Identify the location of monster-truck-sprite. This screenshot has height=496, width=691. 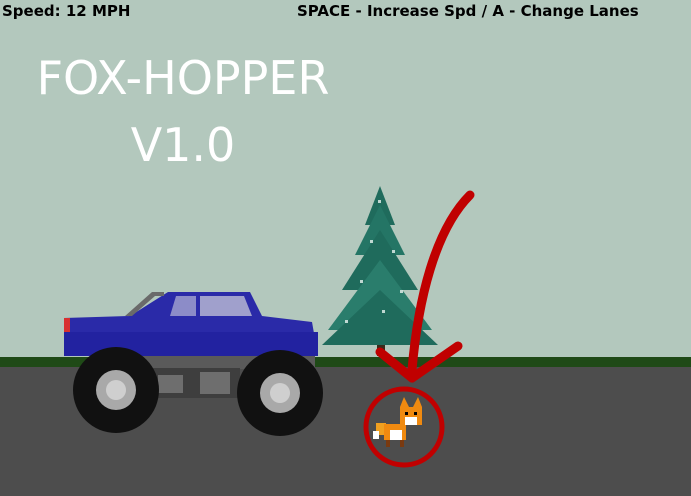
(193, 364).